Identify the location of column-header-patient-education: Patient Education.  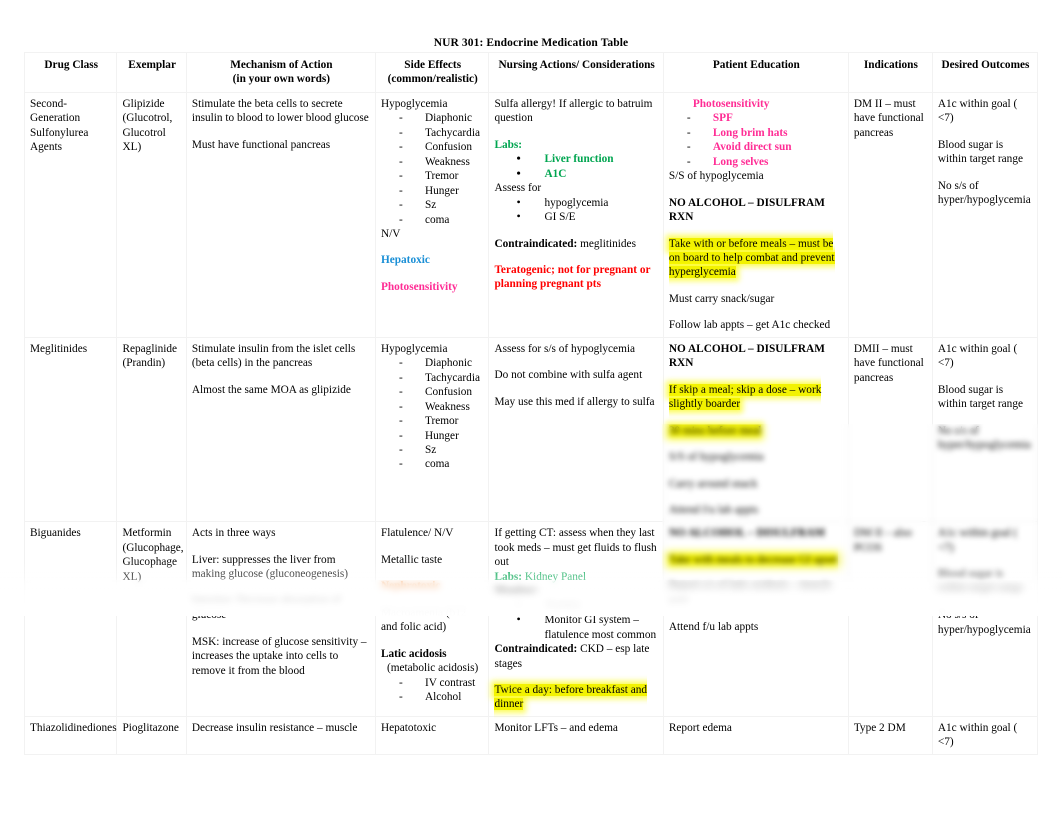
(755, 72).